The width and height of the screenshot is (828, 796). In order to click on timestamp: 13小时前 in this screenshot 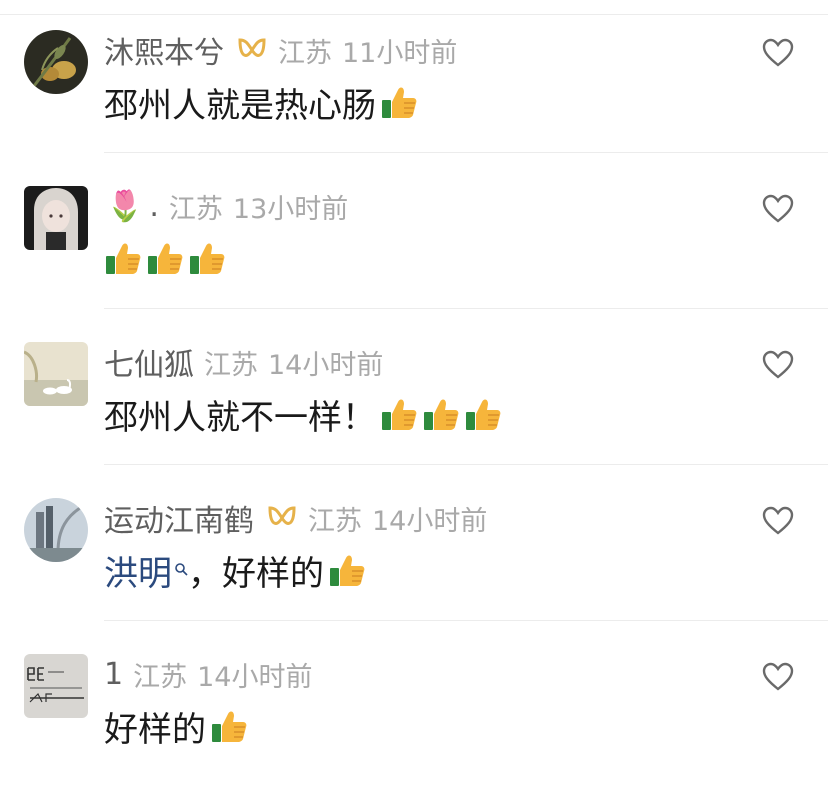, I will do `click(290, 209)`.